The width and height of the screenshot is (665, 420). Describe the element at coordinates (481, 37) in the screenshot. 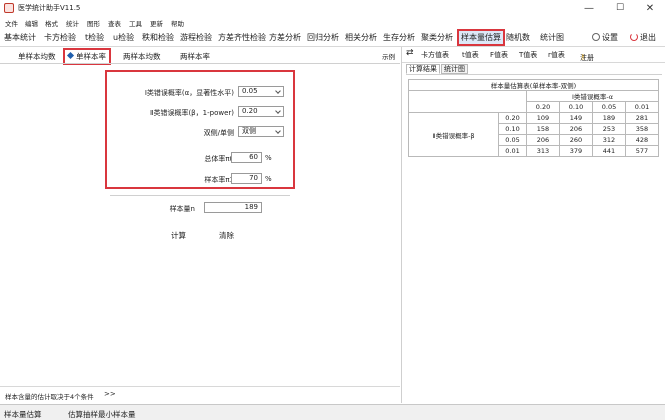

I see `toolbar-item-sample-size: 样本量估算` at that location.